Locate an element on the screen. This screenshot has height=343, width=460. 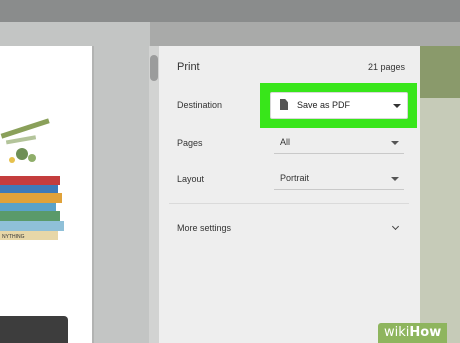
layout-select: Portrait is located at coordinates (339, 179).